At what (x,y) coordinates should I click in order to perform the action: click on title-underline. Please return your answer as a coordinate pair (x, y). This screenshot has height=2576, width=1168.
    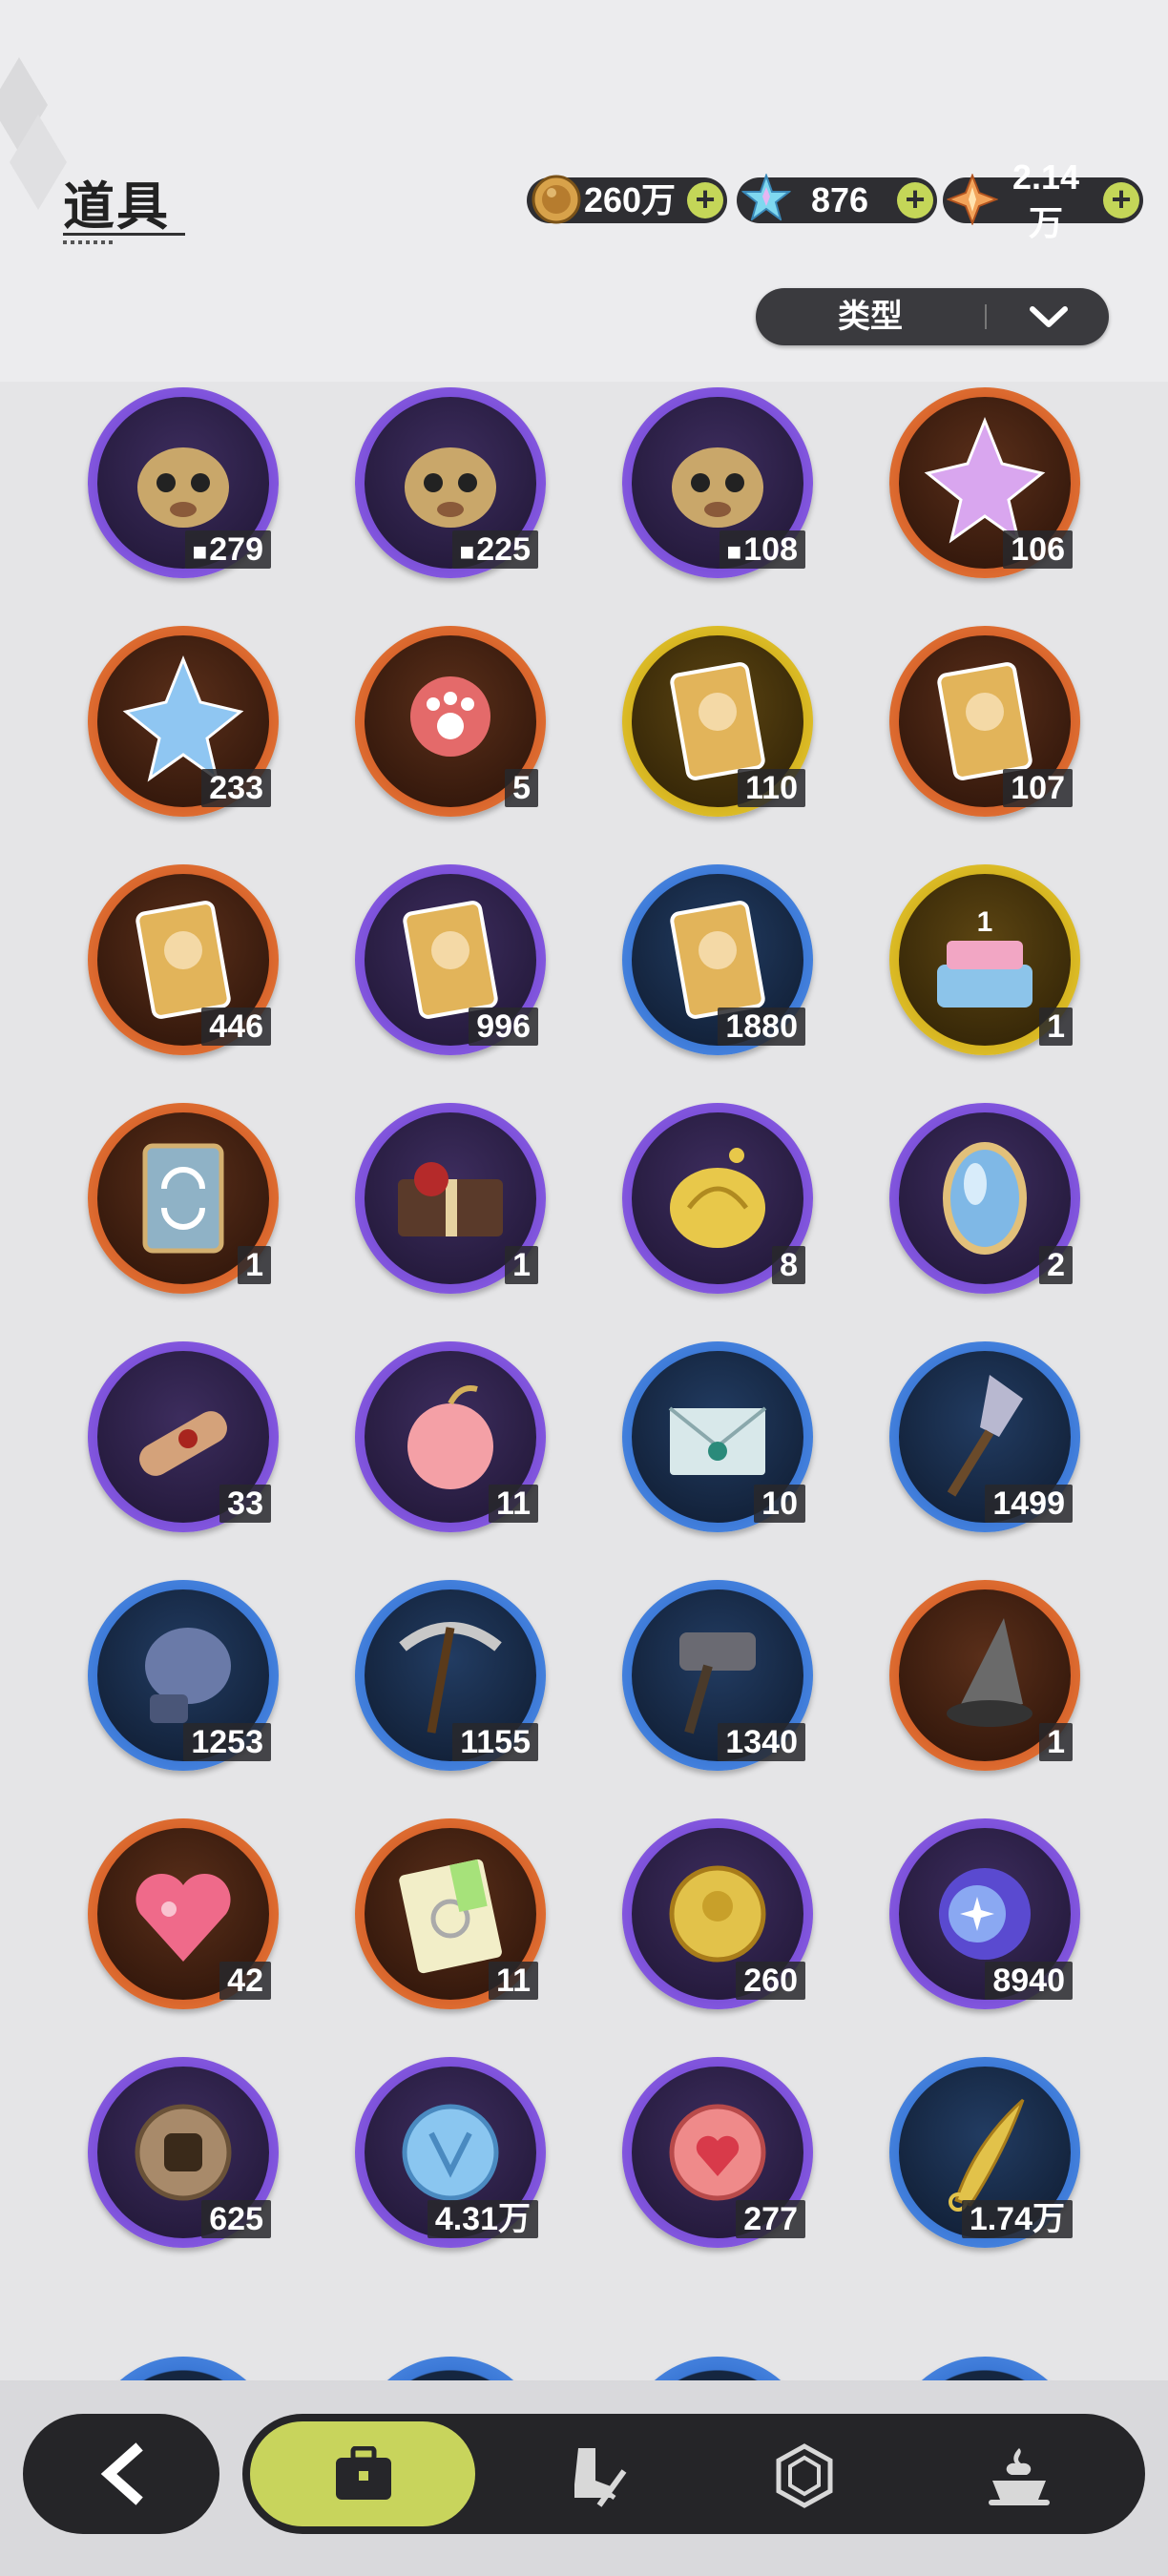
    Looking at the image, I should click on (124, 234).